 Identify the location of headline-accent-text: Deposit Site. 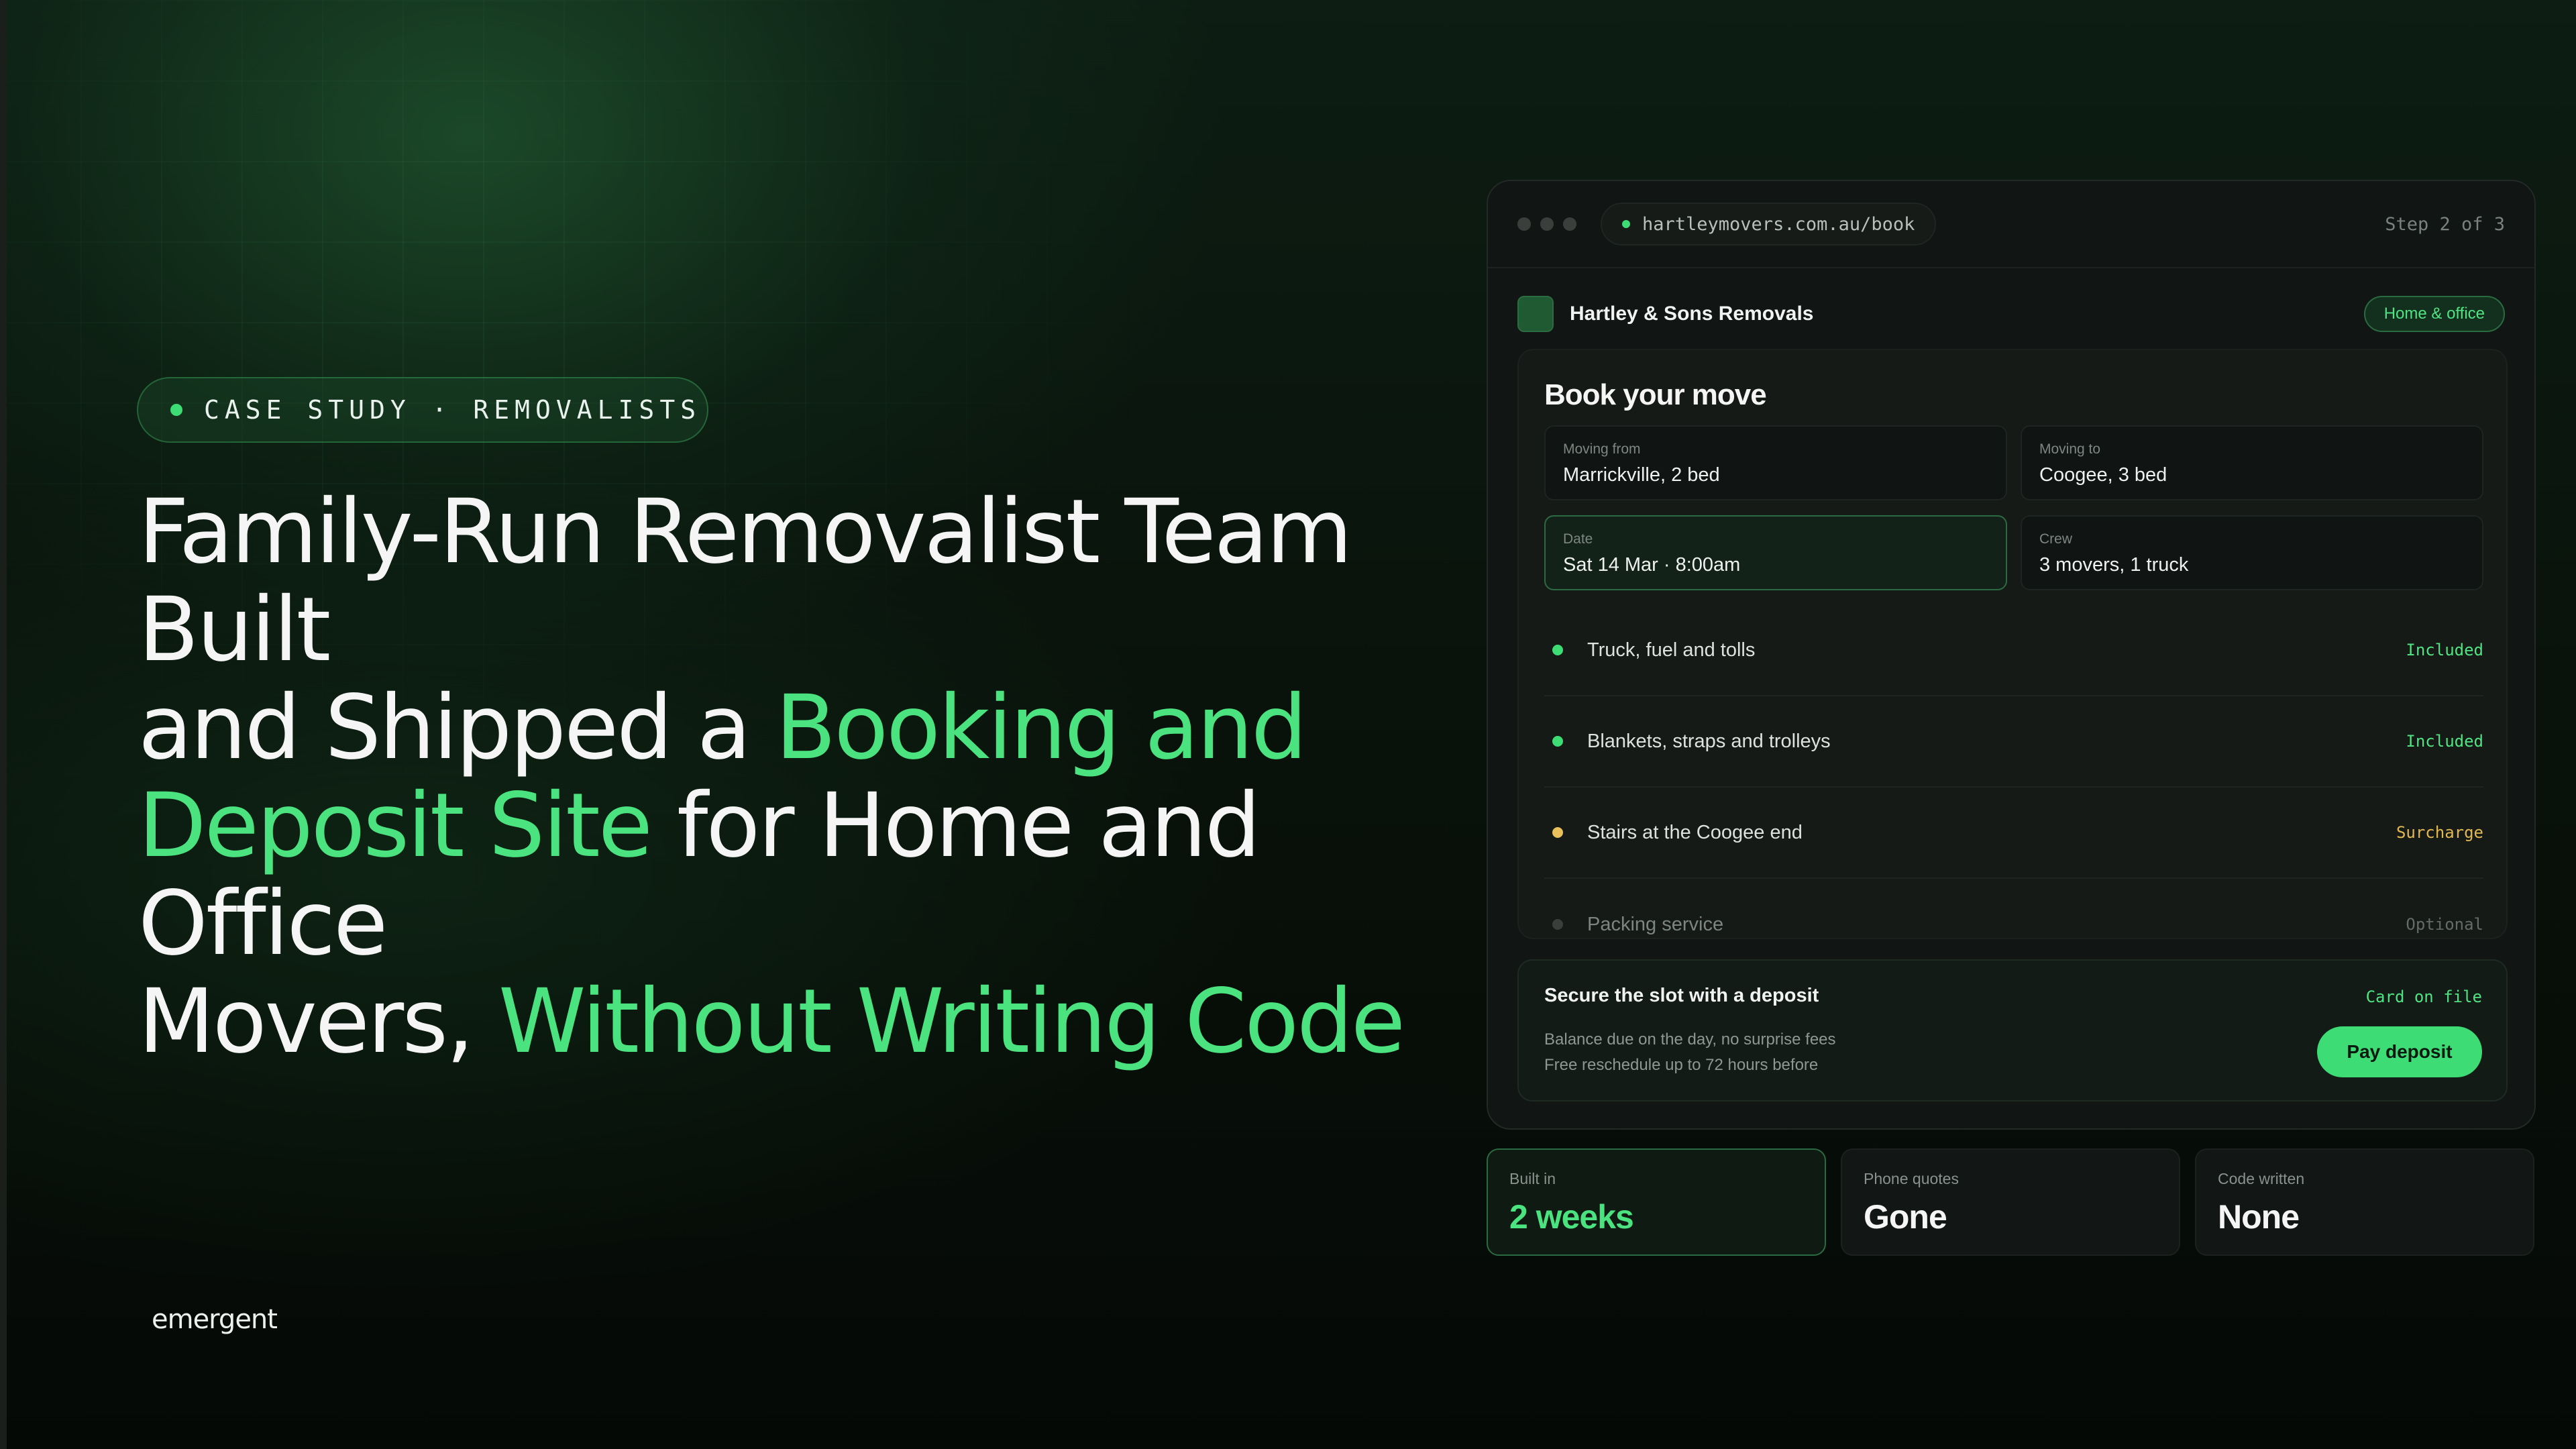
(395, 825).